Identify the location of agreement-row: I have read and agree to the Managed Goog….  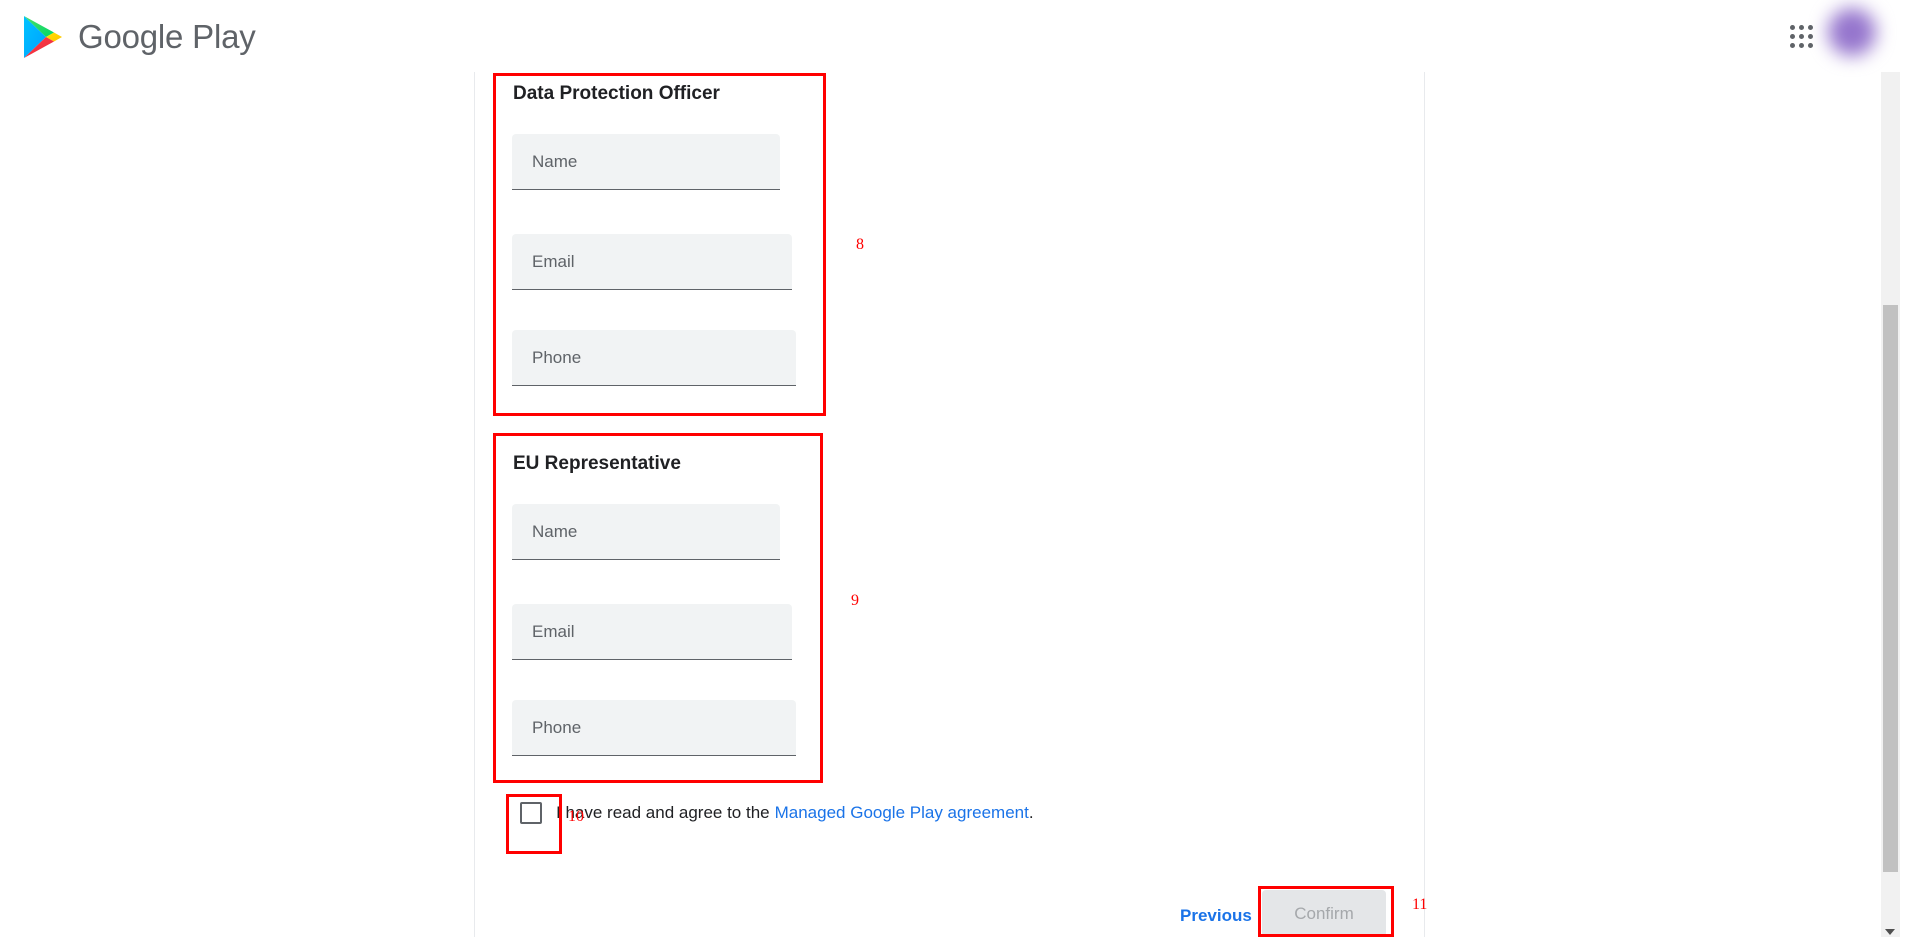
(777, 813).